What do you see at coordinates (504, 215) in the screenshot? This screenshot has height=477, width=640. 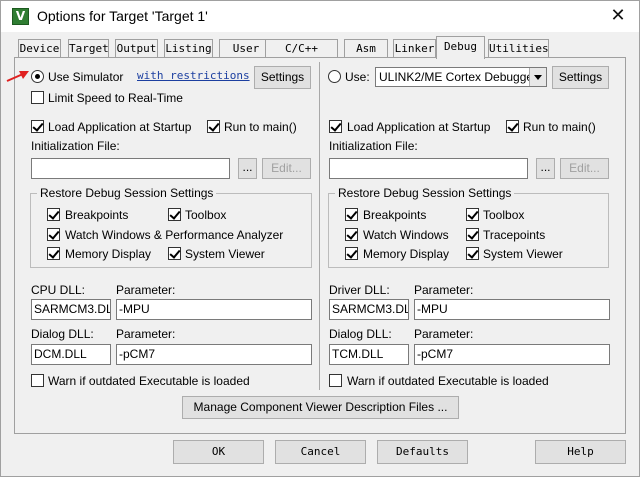 I see `right-toolbox-label: Toolbox` at bounding box center [504, 215].